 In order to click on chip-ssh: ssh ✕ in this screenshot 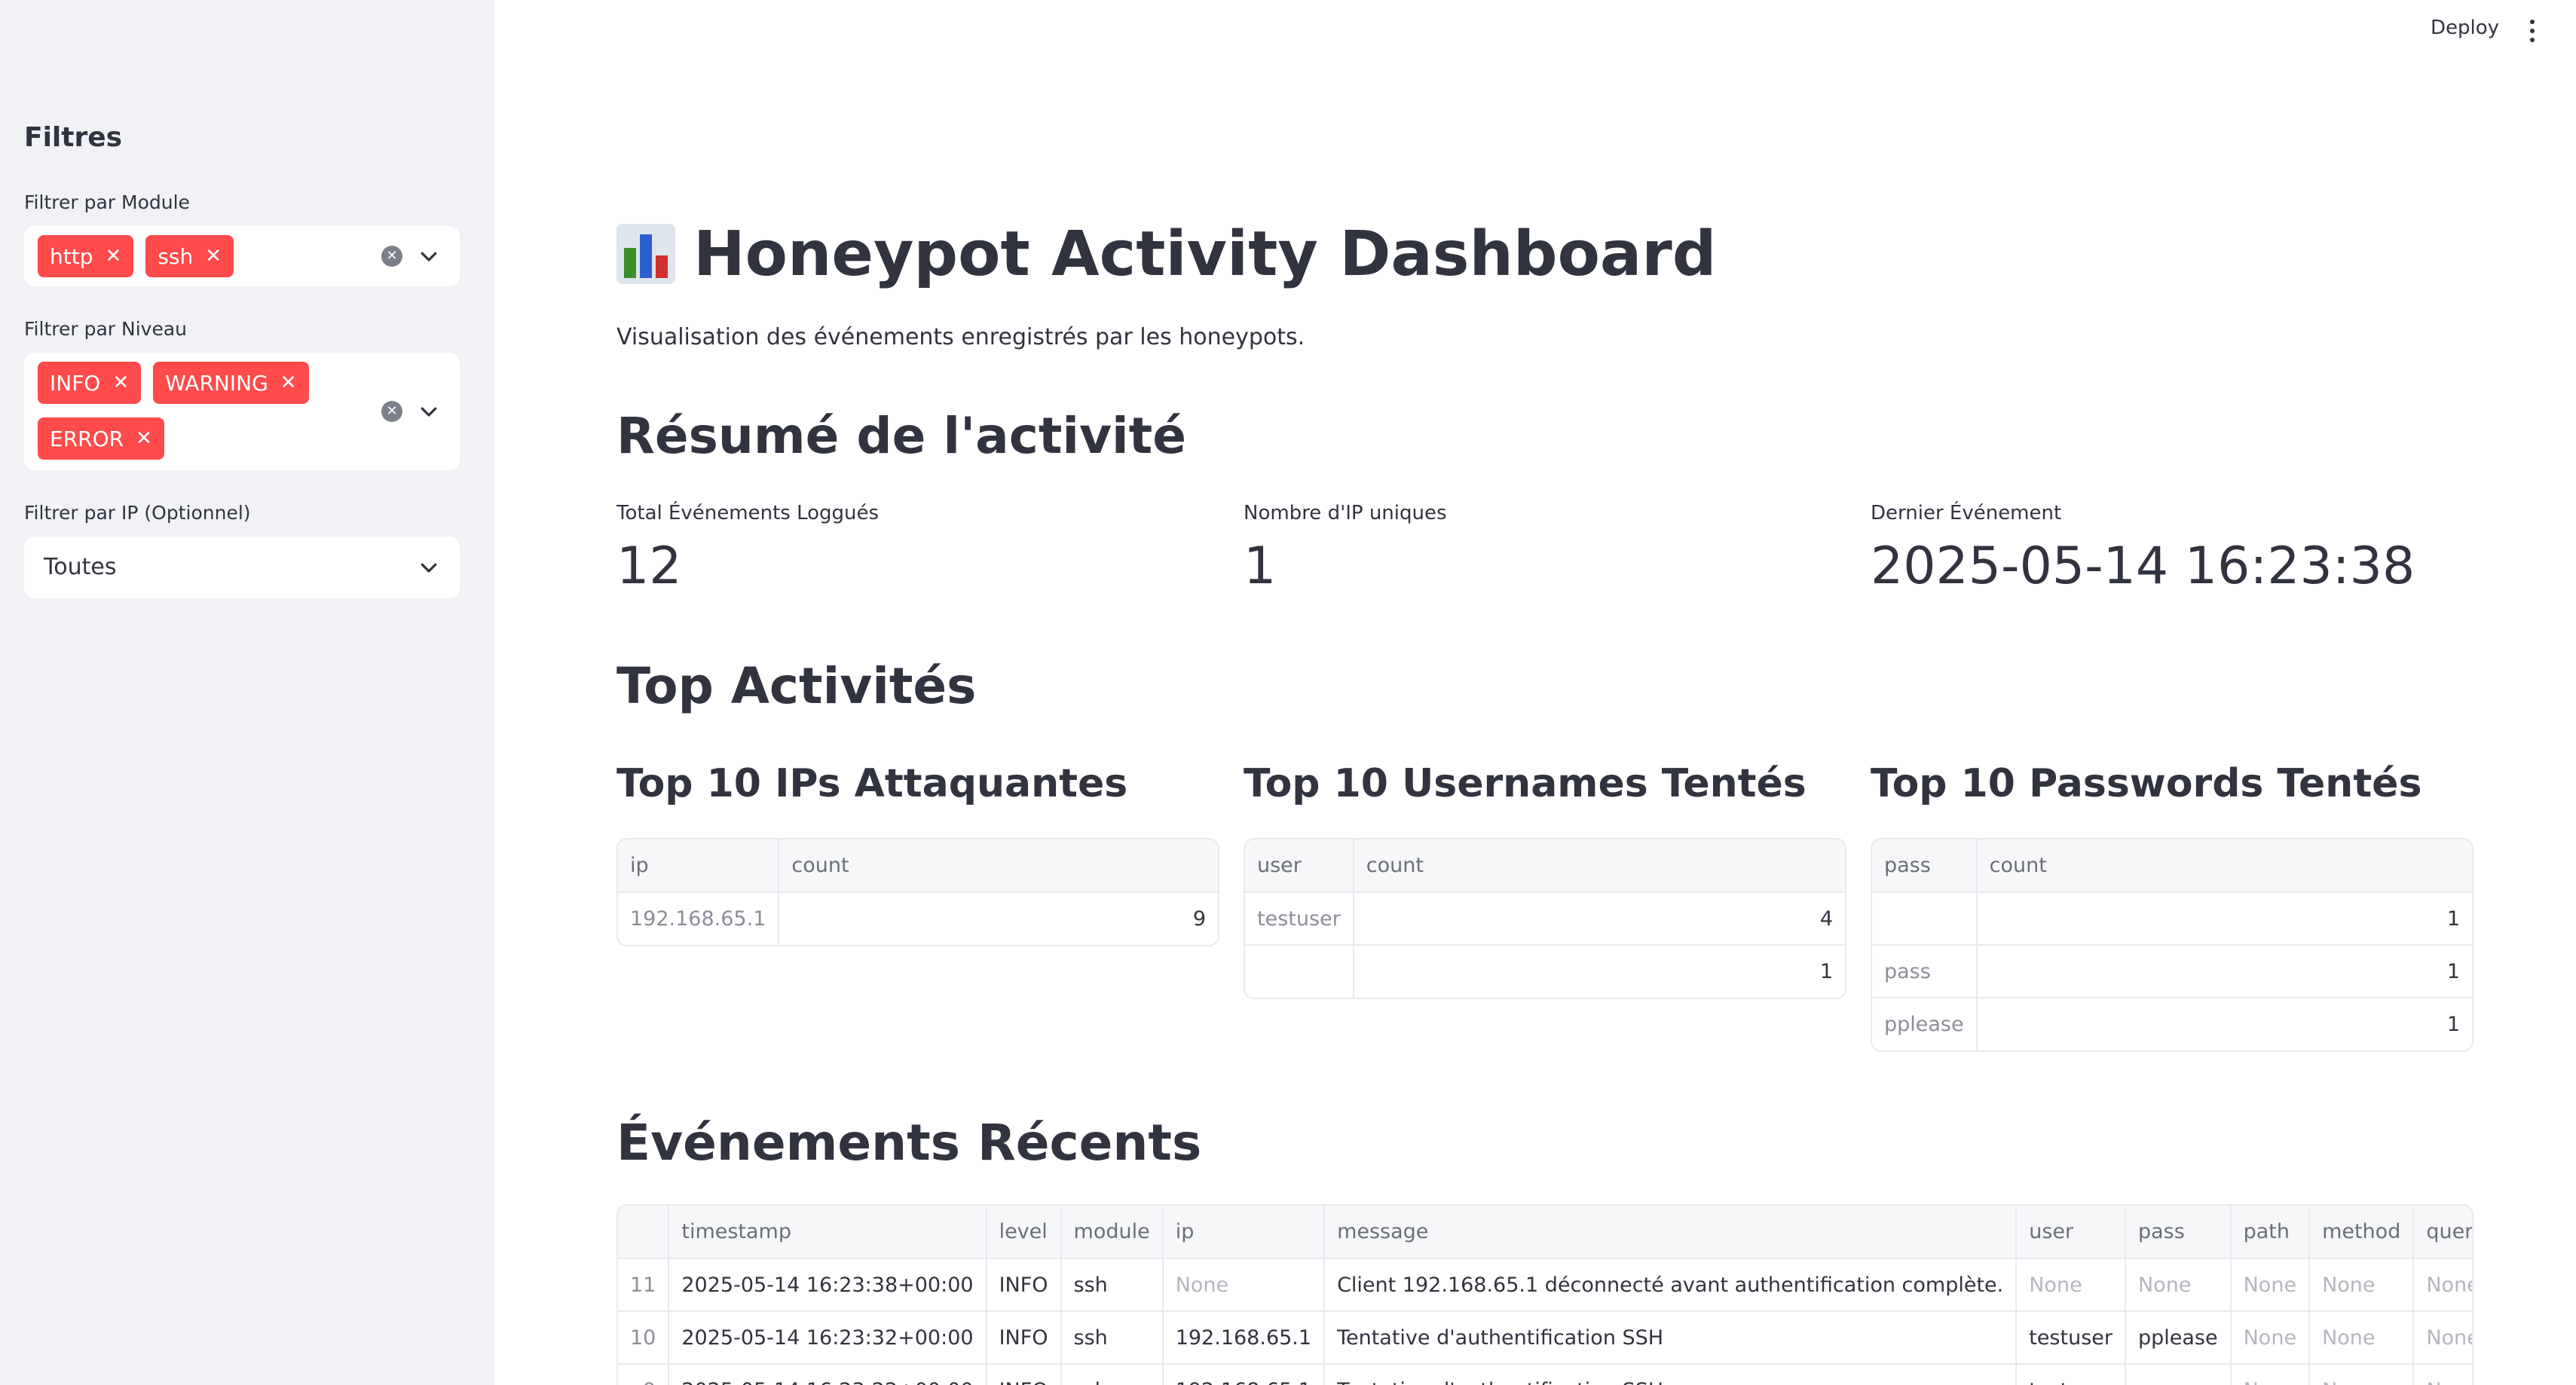, I will do `click(189, 256)`.